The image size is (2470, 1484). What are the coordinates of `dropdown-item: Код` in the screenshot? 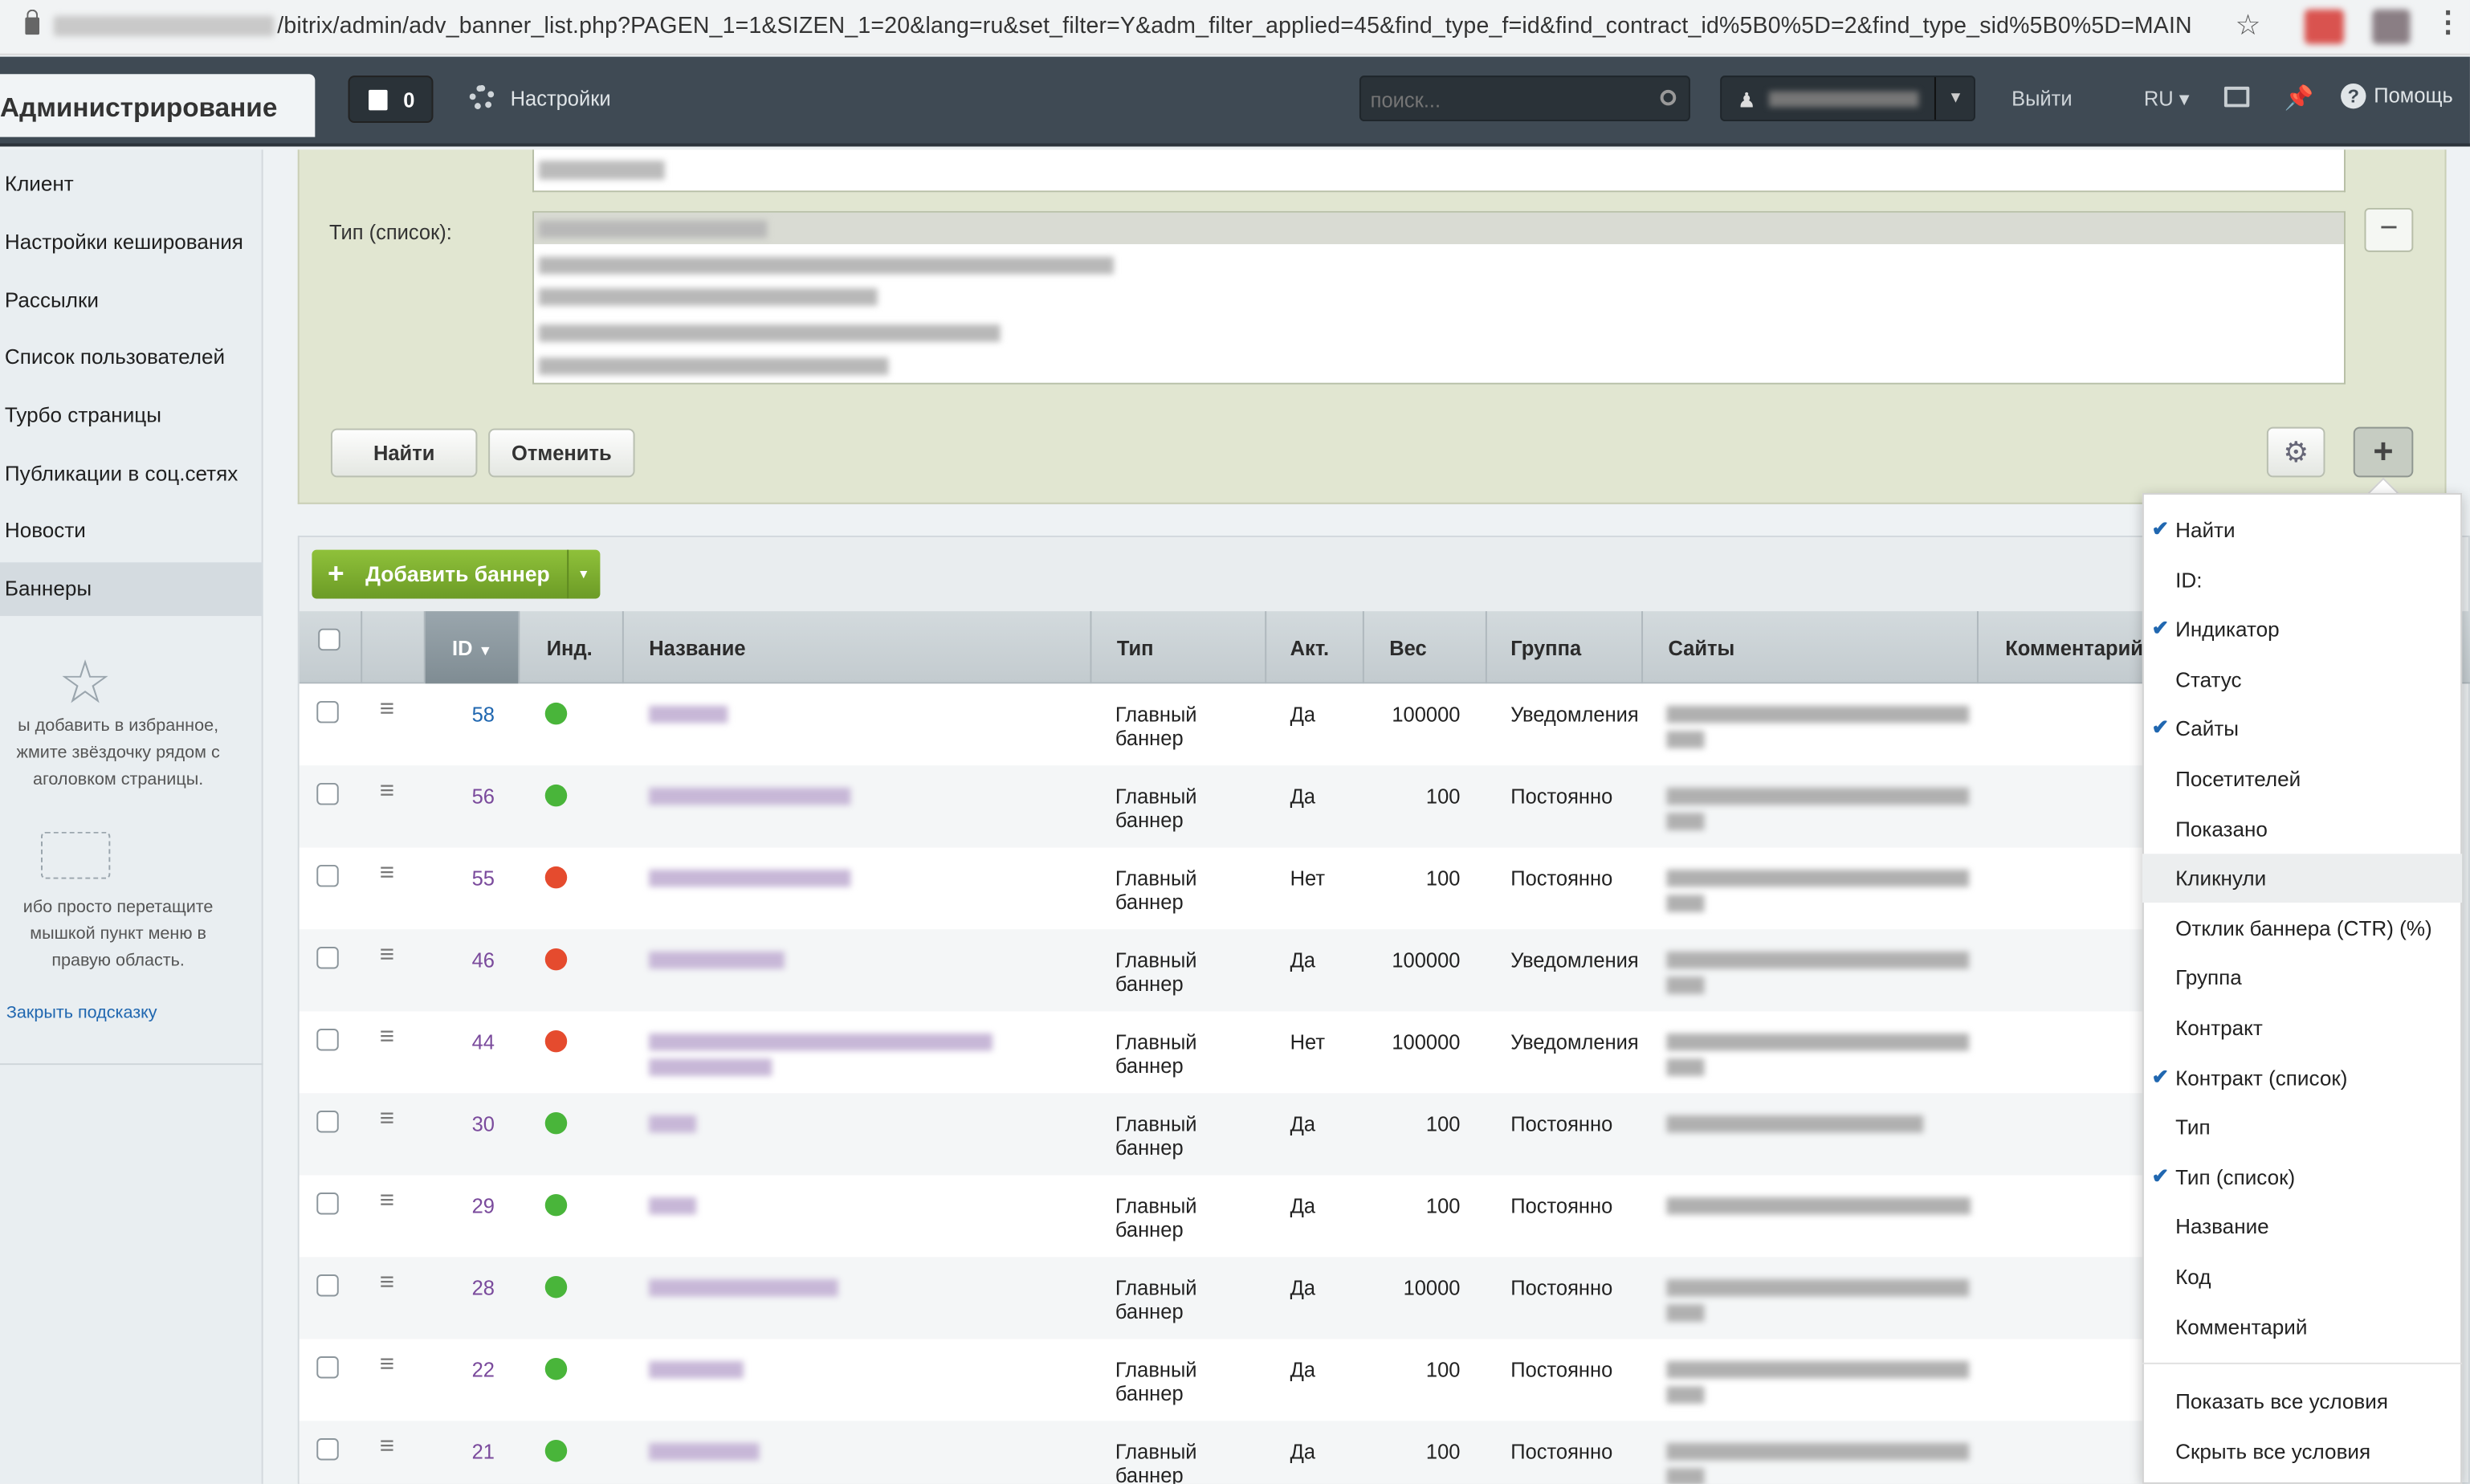 It's located at (2302, 1277).